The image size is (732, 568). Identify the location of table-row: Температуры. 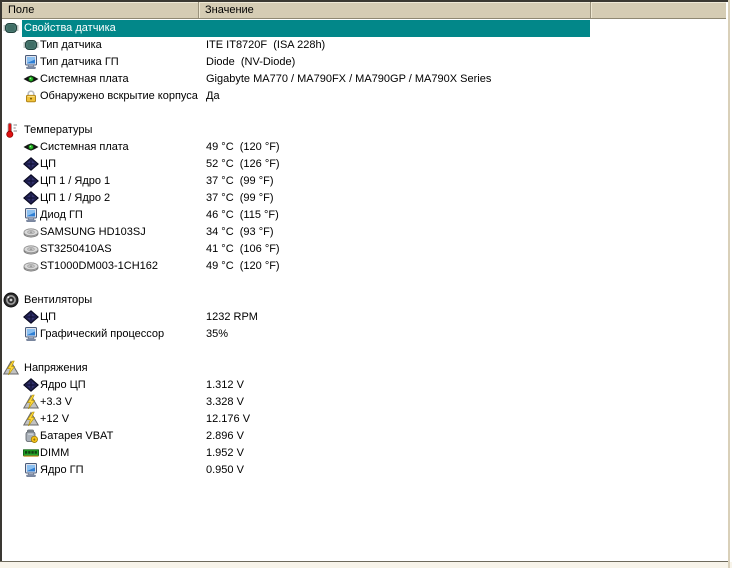
(364, 130).